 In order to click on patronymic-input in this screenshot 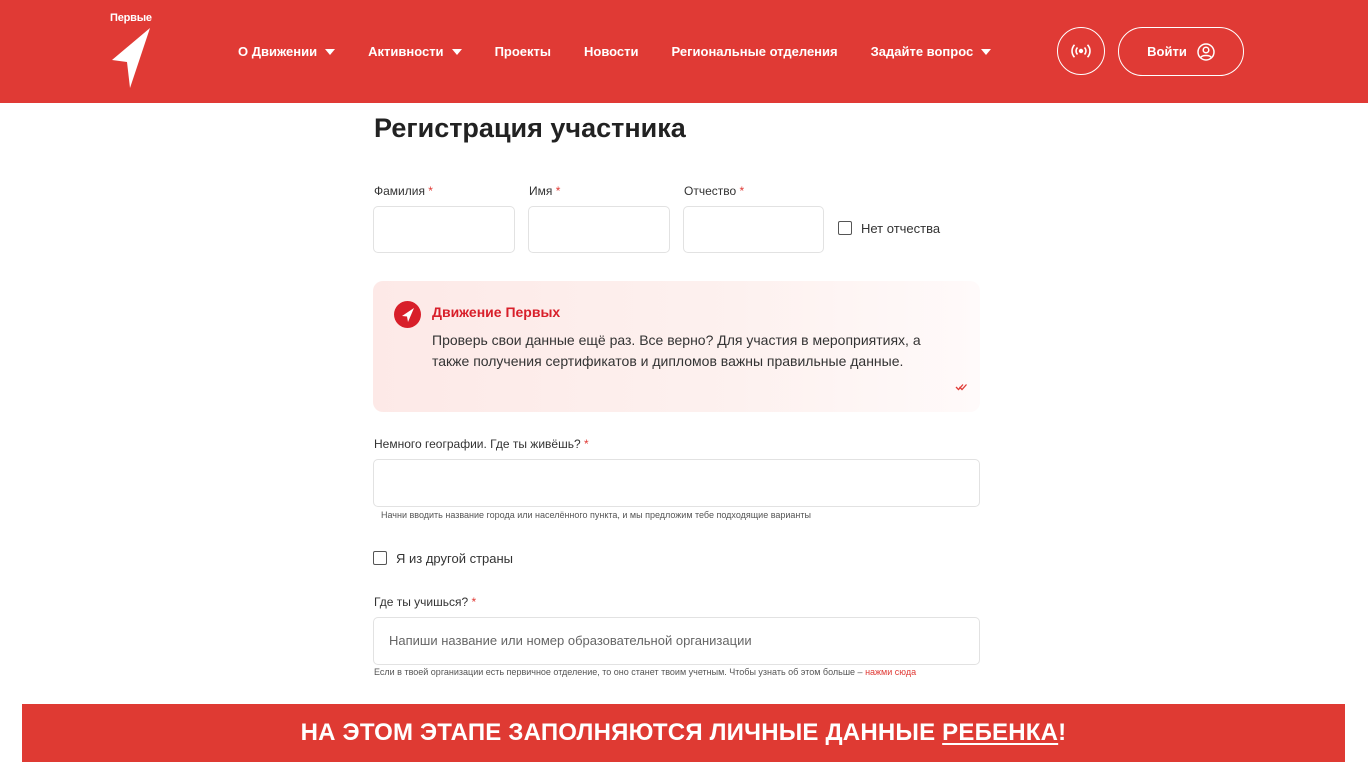, I will do `click(753, 229)`.